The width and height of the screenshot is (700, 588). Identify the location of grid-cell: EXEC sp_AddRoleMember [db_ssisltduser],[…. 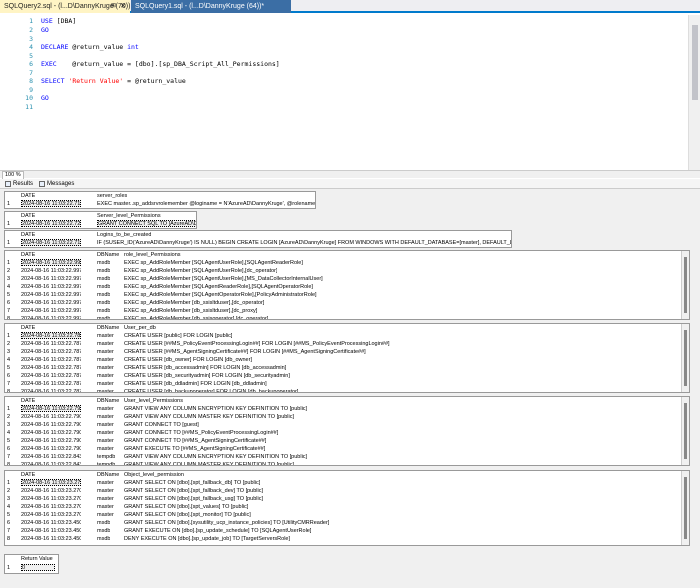
(194, 303).